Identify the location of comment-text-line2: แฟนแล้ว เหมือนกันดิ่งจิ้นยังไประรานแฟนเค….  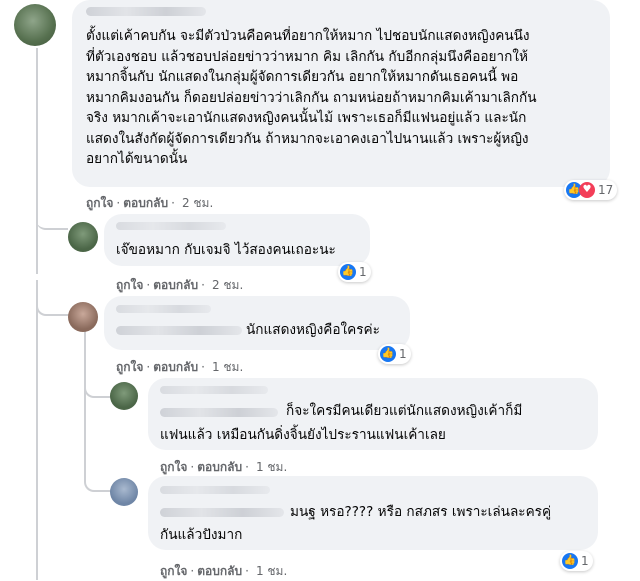
(303, 435).